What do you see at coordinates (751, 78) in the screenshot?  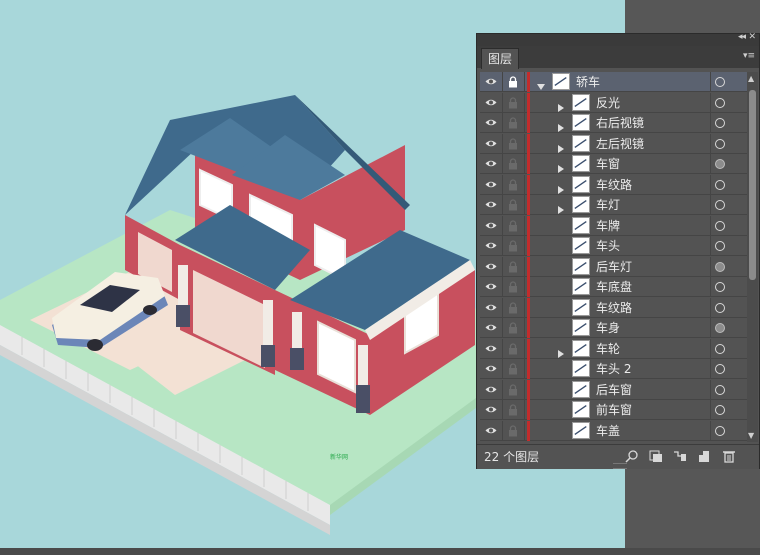 I see `scroll-up-icon: ▲` at bounding box center [751, 78].